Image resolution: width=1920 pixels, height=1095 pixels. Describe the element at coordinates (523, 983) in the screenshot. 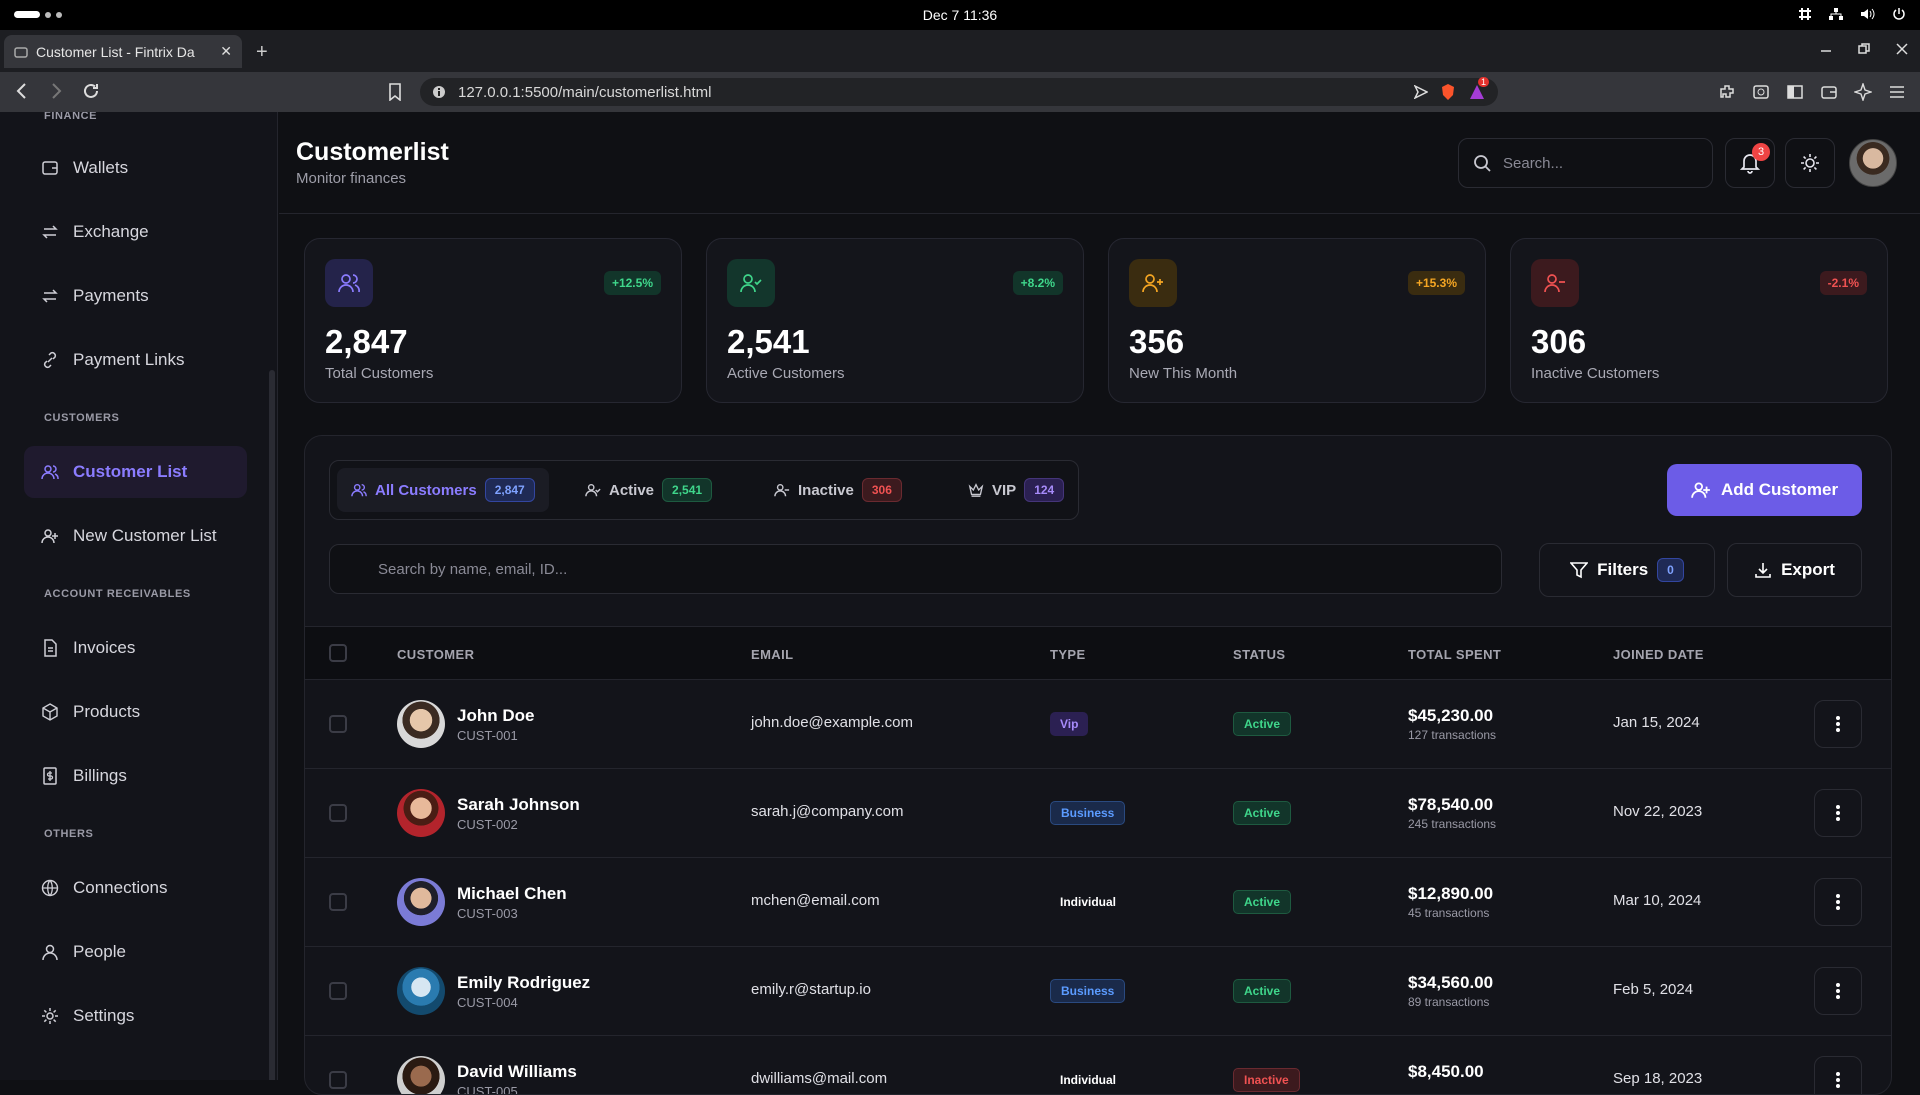

I see `customer-name: Emily Rodriguez` at that location.